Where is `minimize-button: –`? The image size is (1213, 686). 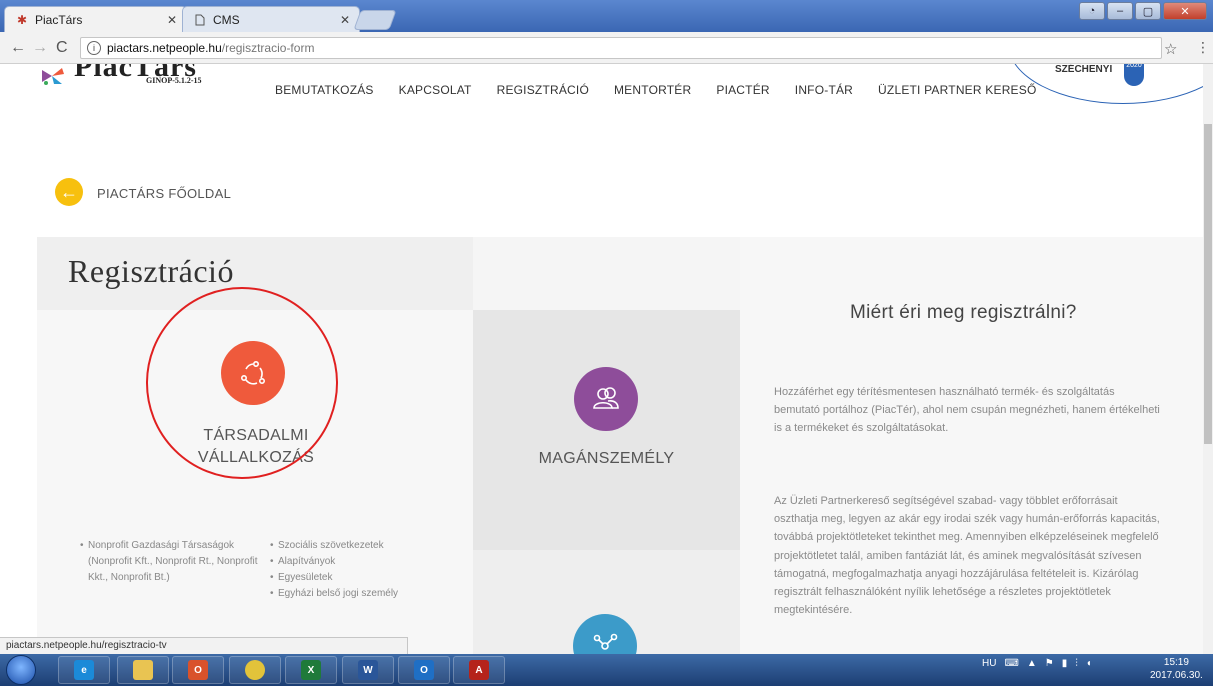 minimize-button: – is located at coordinates (1120, 11).